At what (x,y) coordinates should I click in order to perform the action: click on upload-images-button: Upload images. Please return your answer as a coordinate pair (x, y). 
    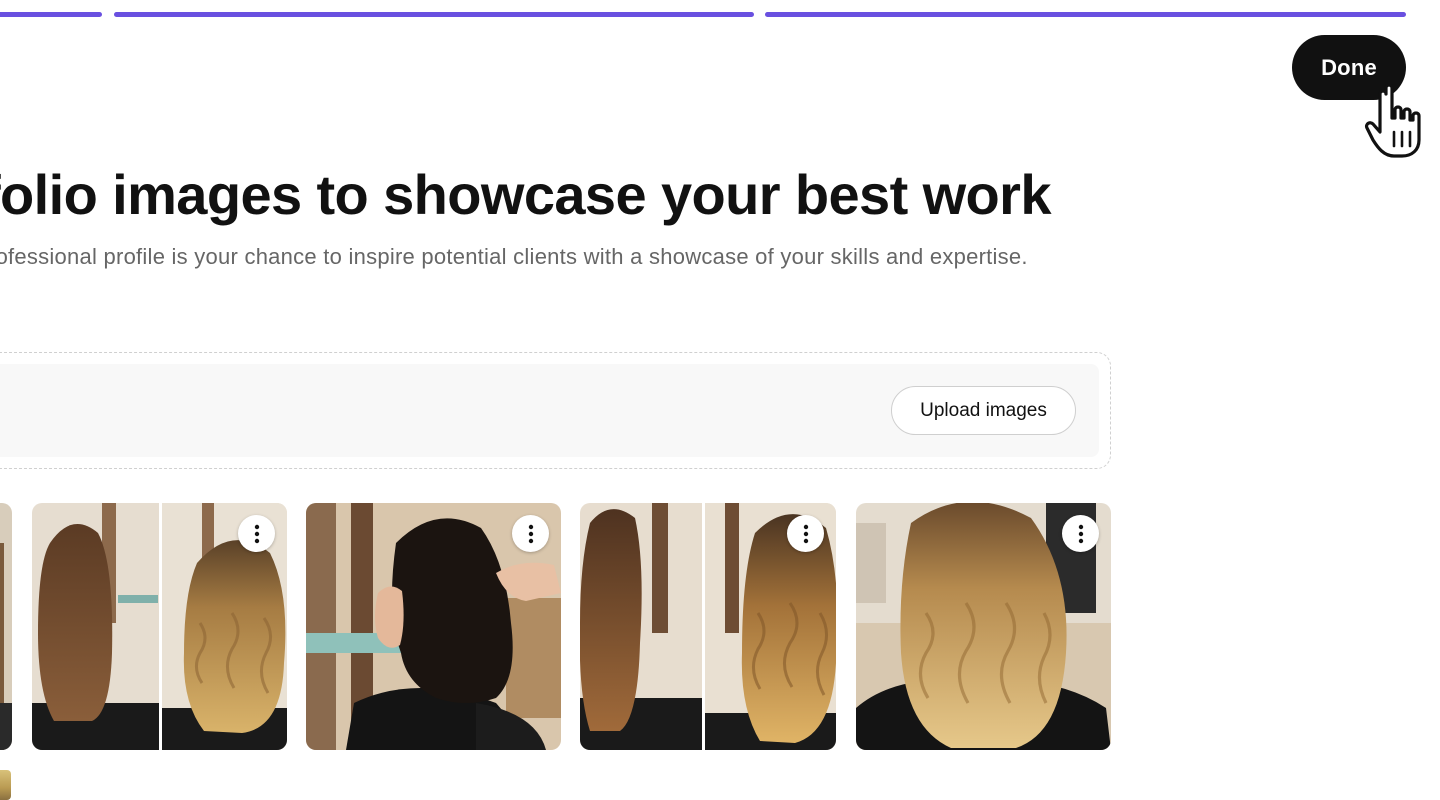
    Looking at the image, I should click on (983, 410).